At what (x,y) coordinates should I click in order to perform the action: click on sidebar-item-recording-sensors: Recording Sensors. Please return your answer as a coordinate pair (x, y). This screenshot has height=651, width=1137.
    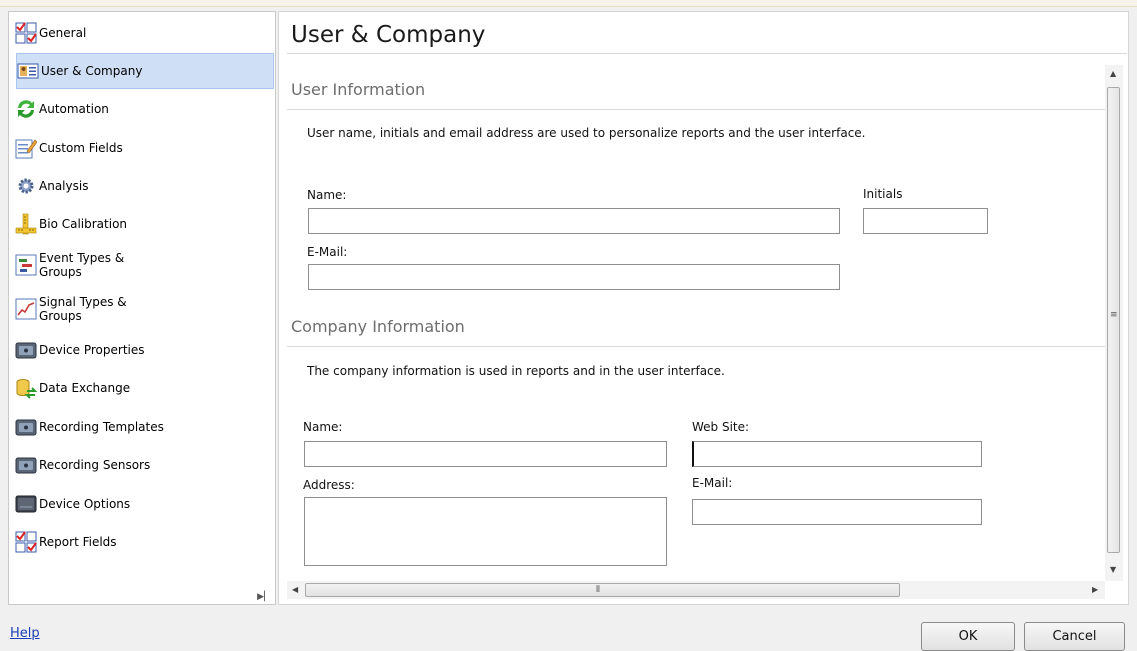
    Looking at the image, I should click on (146, 465).